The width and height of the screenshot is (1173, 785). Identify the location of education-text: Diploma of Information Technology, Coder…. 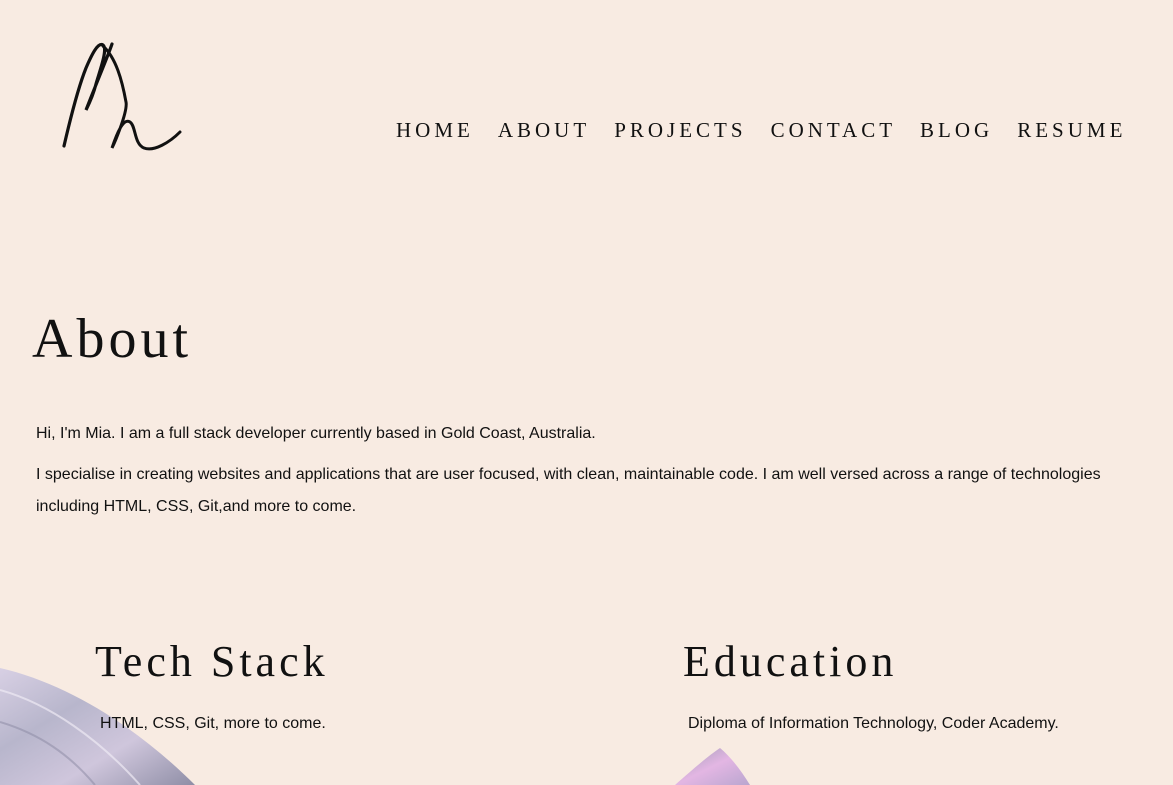
(873, 723).